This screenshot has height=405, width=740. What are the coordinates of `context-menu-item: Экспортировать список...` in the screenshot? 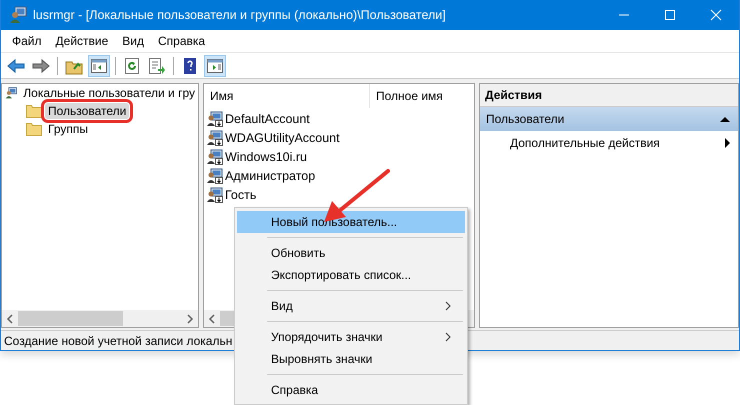 It's located at (351, 275).